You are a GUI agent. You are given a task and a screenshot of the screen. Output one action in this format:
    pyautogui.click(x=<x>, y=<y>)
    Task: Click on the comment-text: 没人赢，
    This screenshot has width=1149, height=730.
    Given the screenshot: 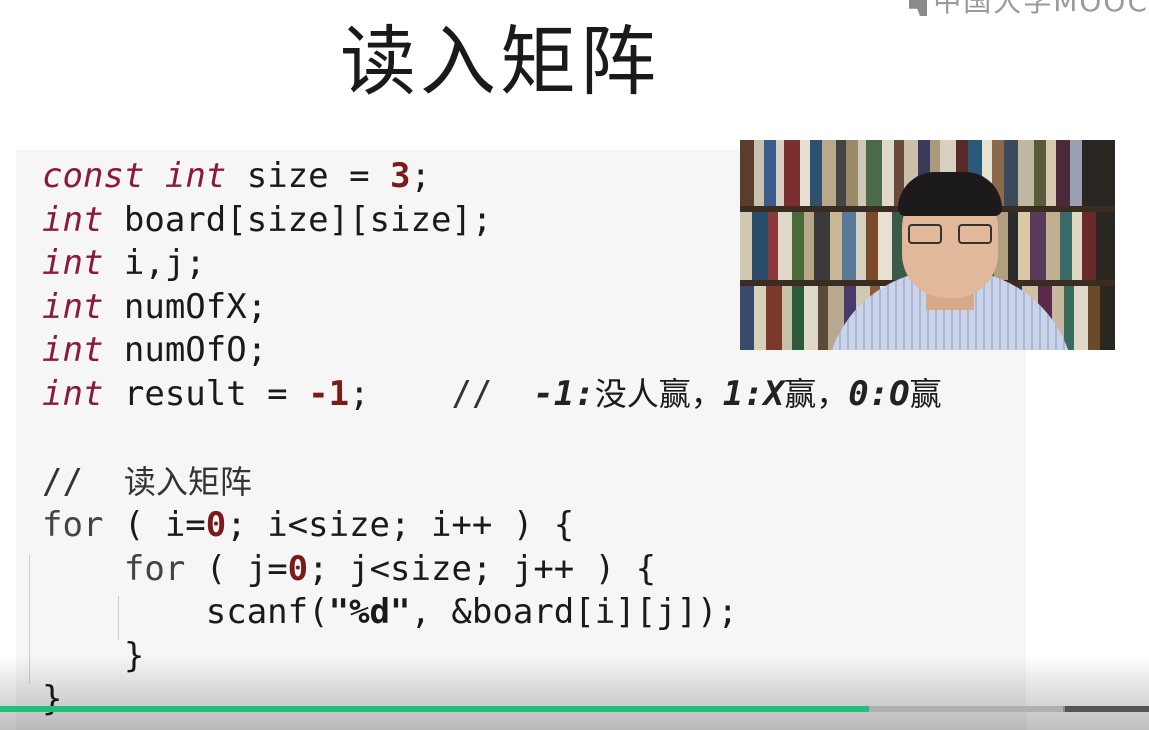 What is the action you would take?
    pyautogui.click(x=658, y=394)
    